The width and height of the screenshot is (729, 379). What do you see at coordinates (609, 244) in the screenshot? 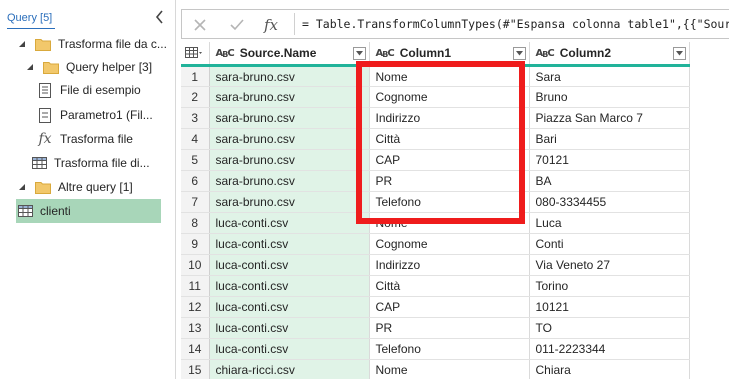
I see `column2-cell: Conti` at bounding box center [609, 244].